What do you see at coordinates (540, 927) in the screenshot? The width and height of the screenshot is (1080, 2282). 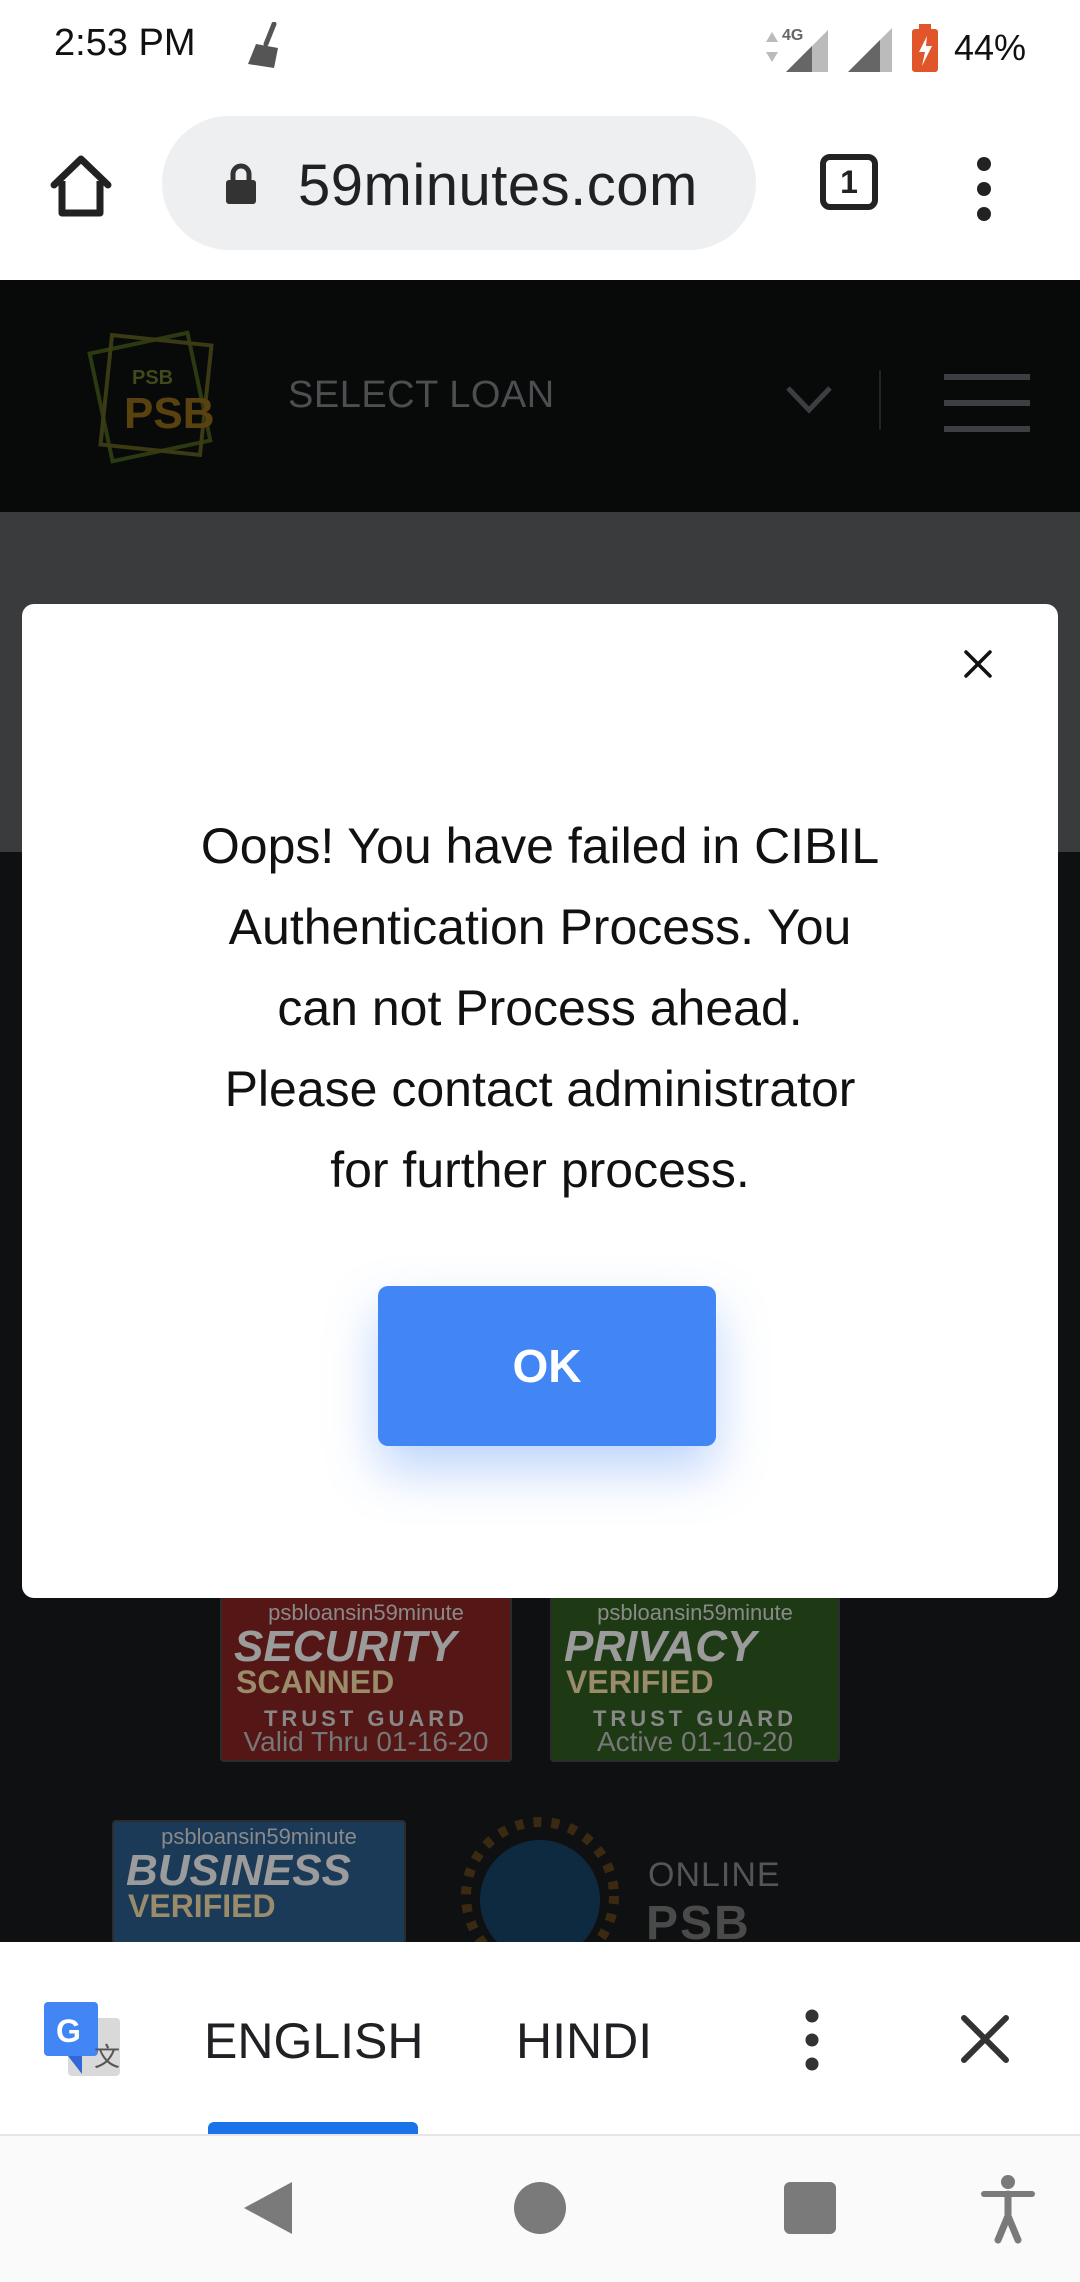 I see `dialog-message-line: Authentication Process. You` at bounding box center [540, 927].